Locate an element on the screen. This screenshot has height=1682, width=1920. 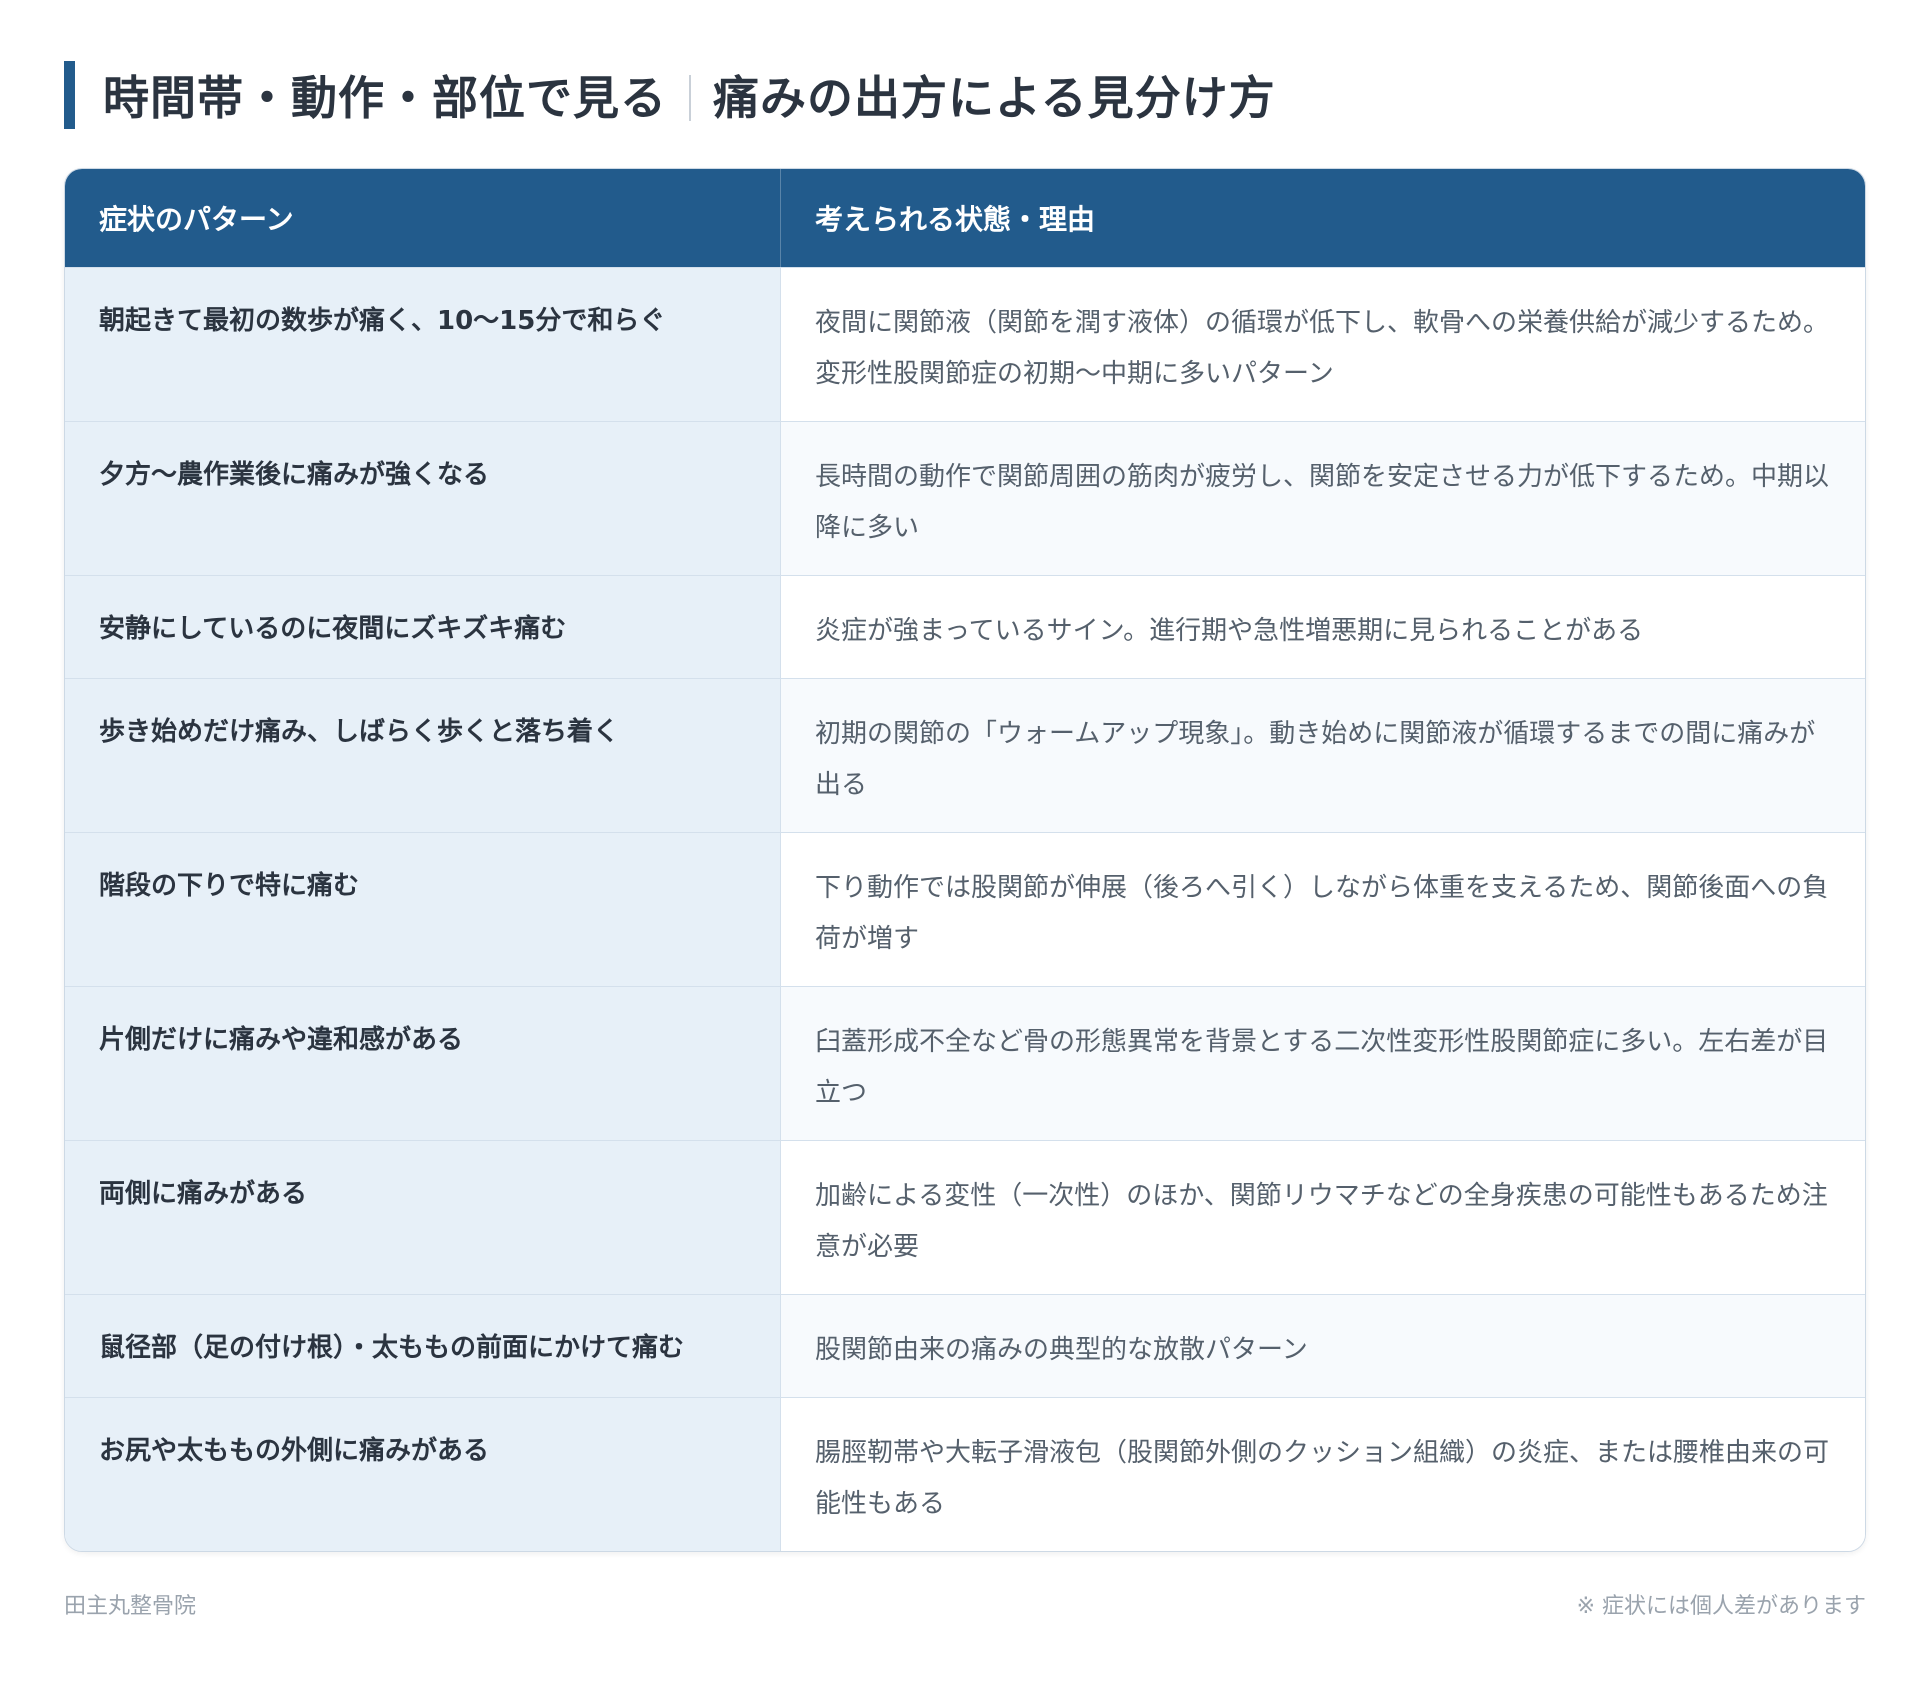
table-header-row: 症状のパターン 考えられる状態・理由 is located at coordinates (965, 218).